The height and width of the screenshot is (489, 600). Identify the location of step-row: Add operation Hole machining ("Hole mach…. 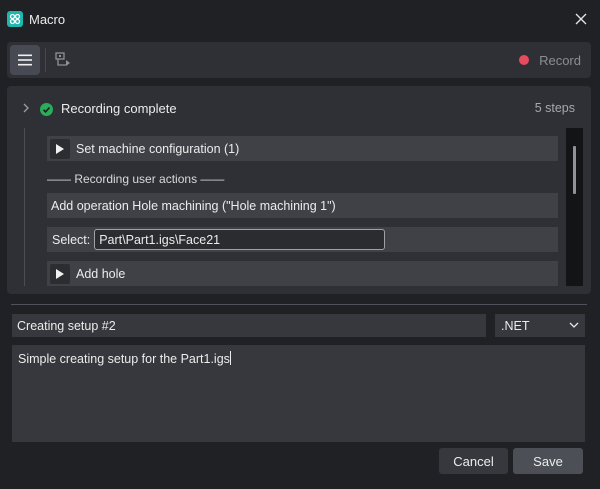
(302, 205).